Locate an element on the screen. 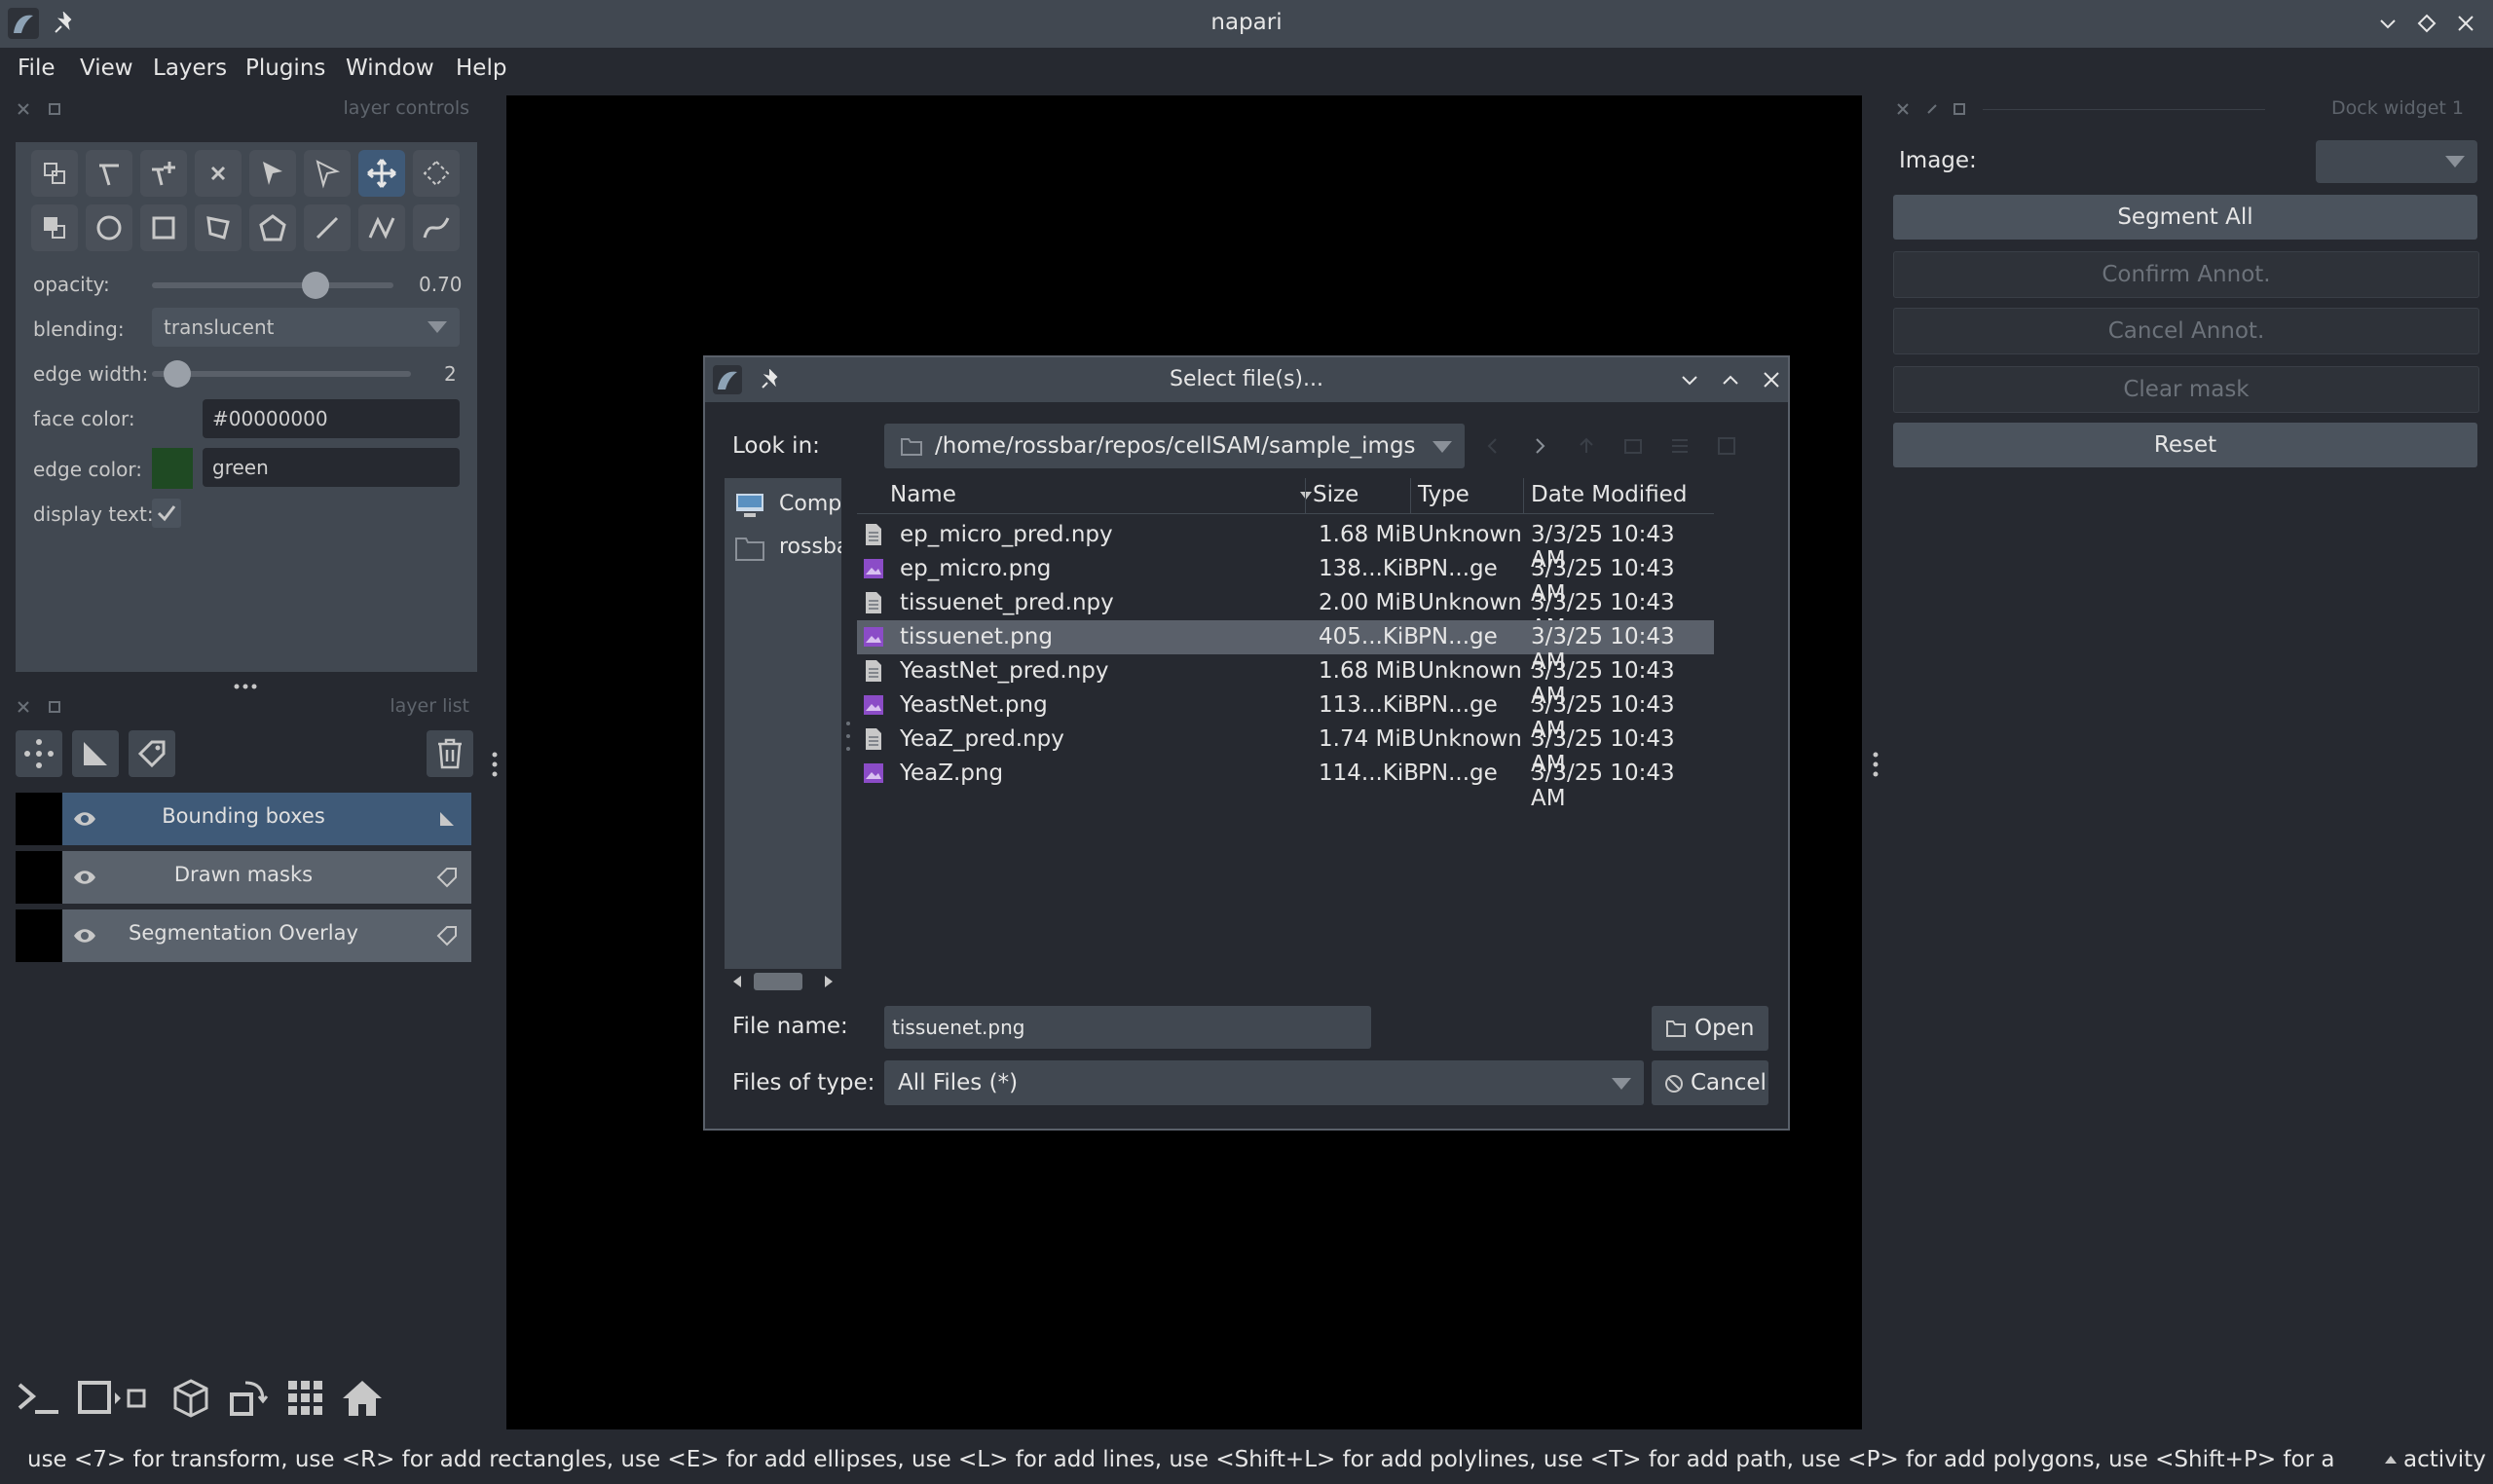  path-button is located at coordinates (437, 227).